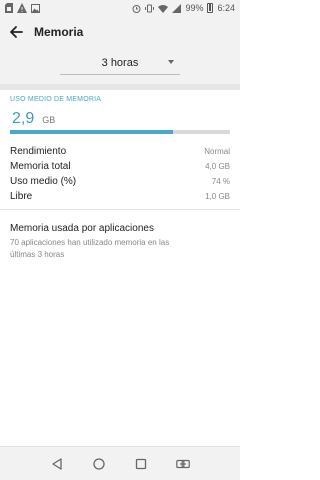  I want to click on section-header-usage: USO MEDIO DE MEMORIA, so click(56, 99).